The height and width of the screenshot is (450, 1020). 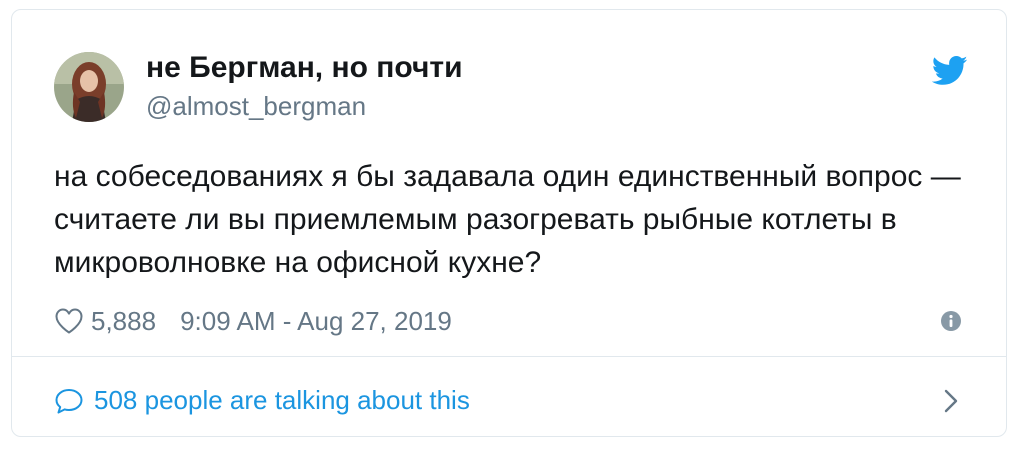 What do you see at coordinates (69, 321) in the screenshot?
I see `heart-icon` at bounding box center [69, 321].